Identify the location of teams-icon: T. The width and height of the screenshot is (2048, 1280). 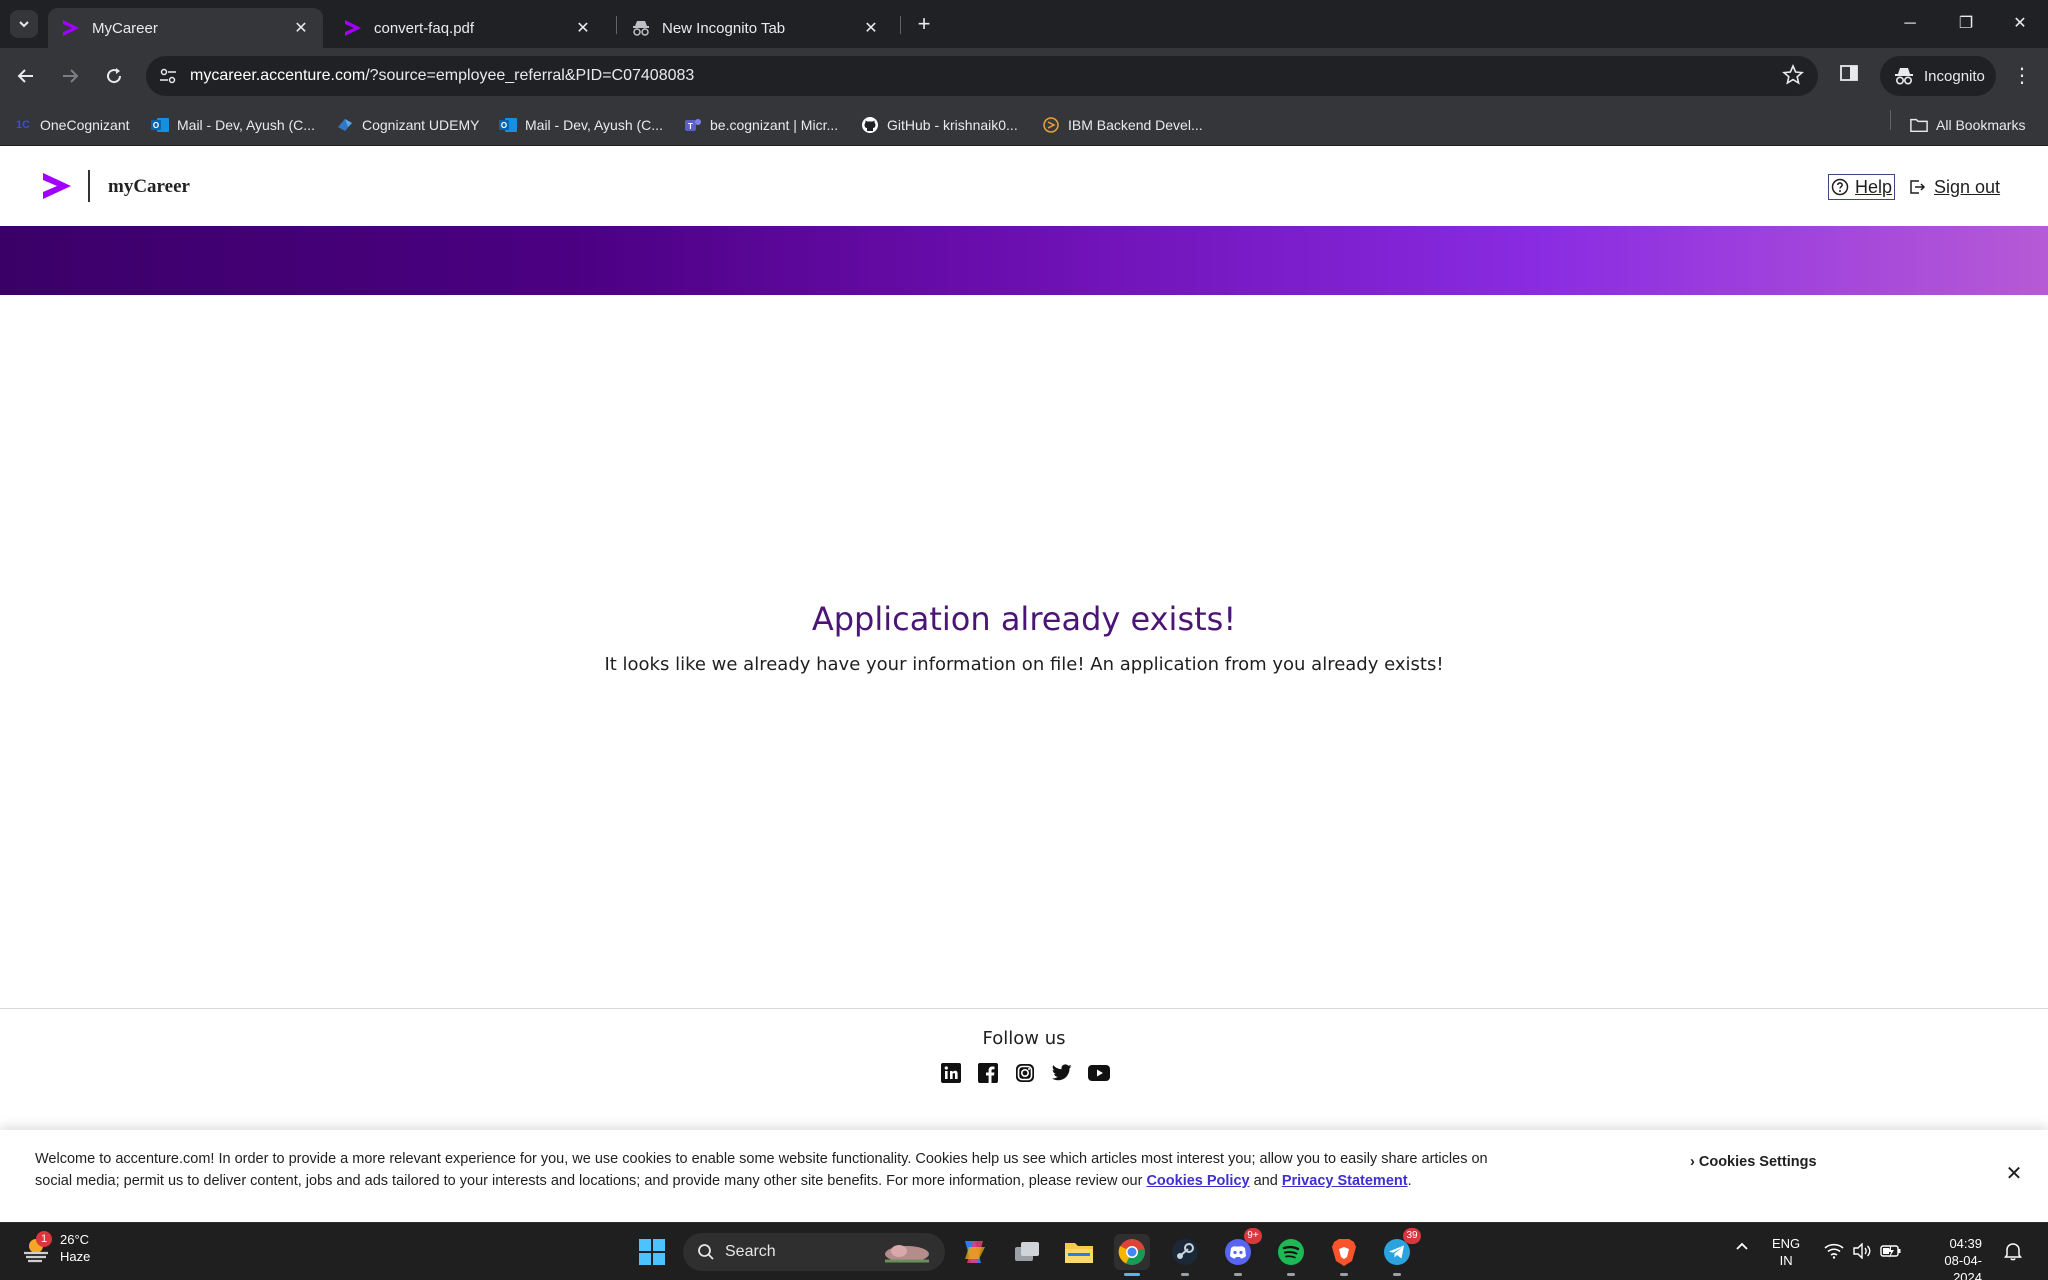
(693, 125).